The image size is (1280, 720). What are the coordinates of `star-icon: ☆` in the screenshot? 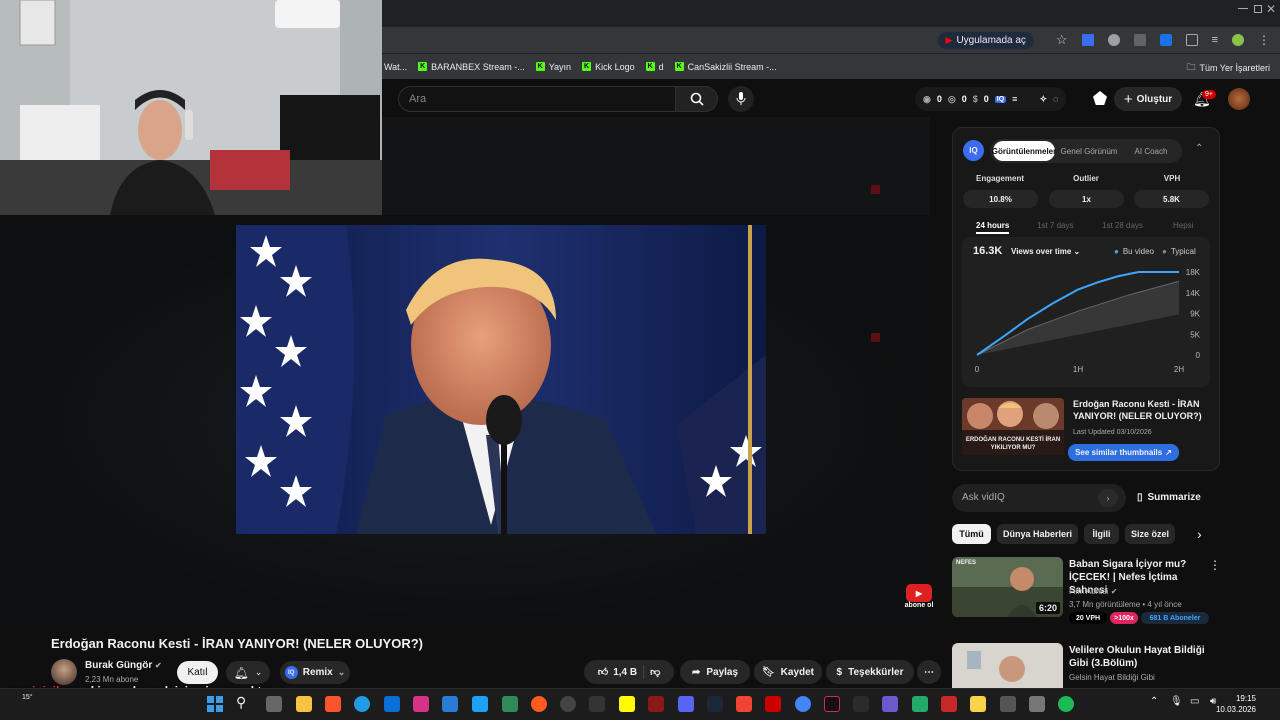 It's located at (1062, 40).